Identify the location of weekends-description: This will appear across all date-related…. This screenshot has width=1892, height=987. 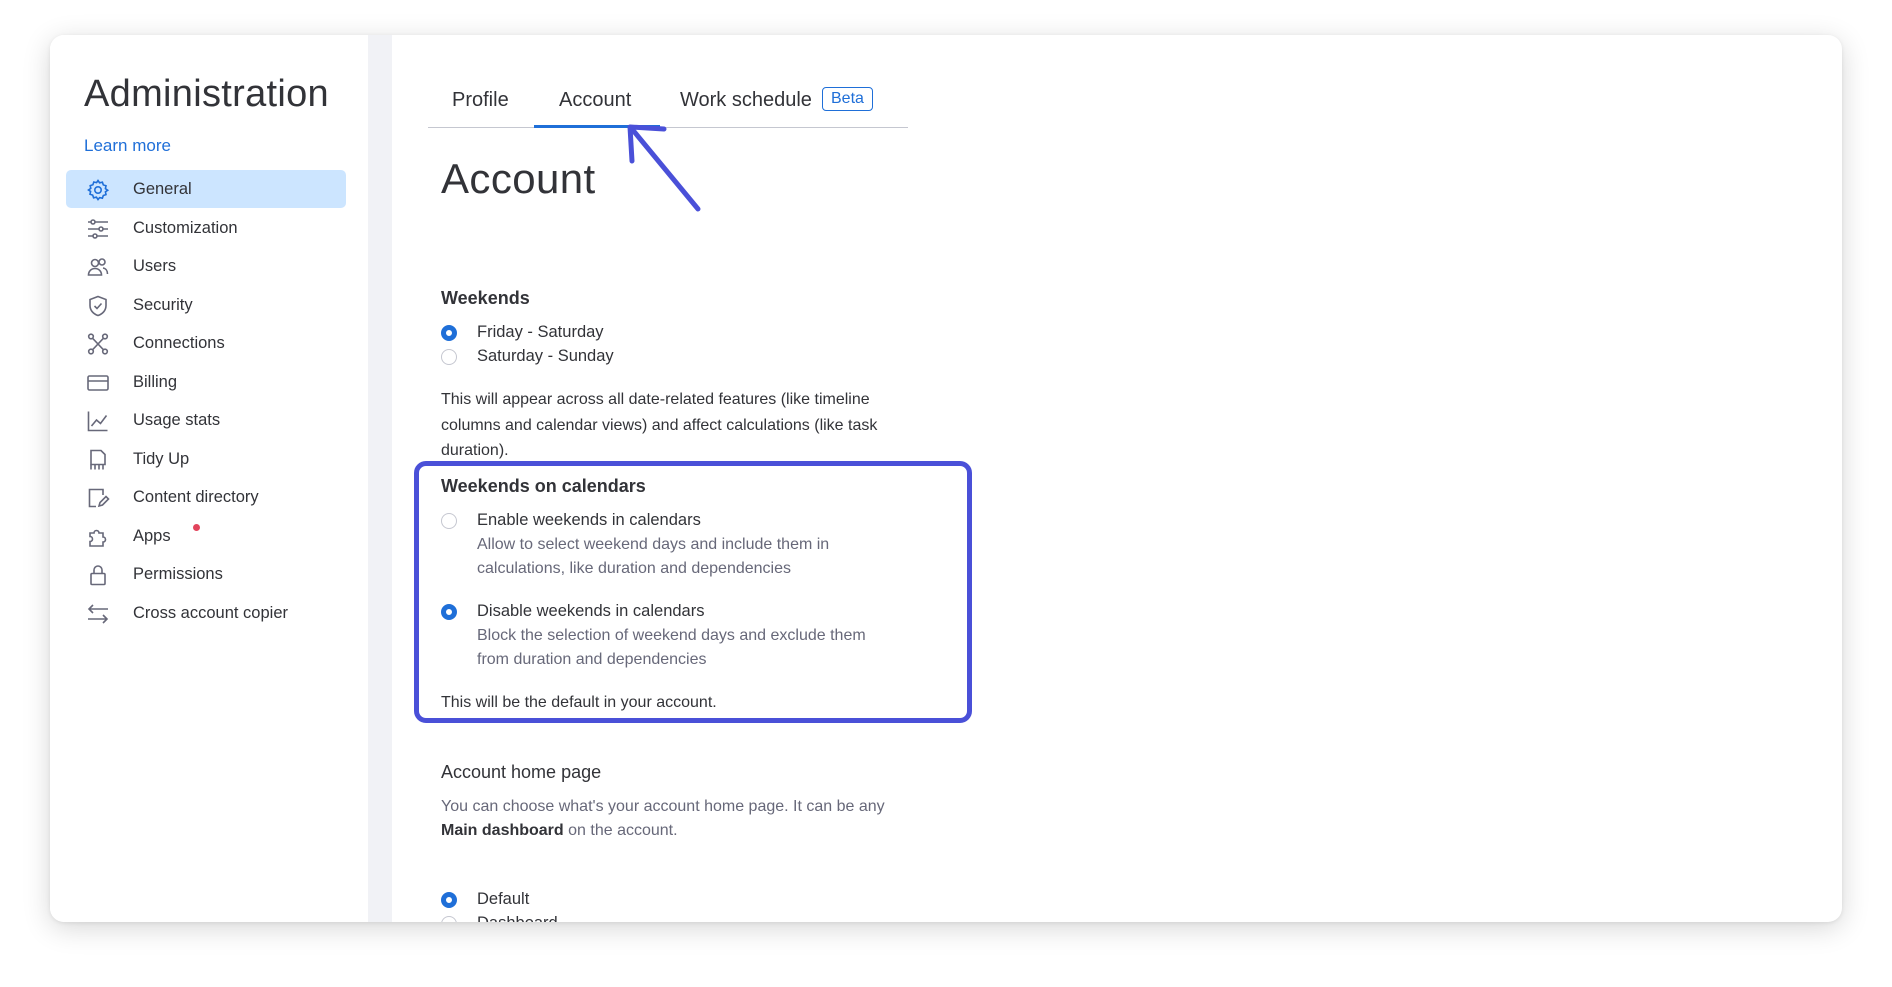
(659, 425).